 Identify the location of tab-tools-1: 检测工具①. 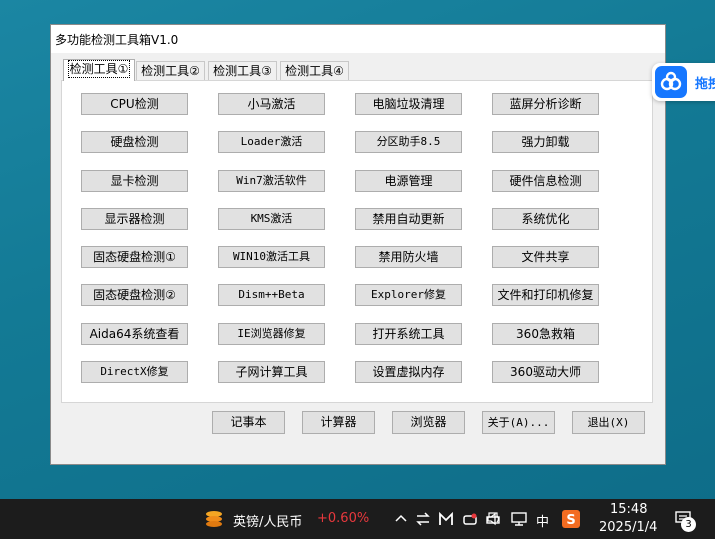
(99, 70).